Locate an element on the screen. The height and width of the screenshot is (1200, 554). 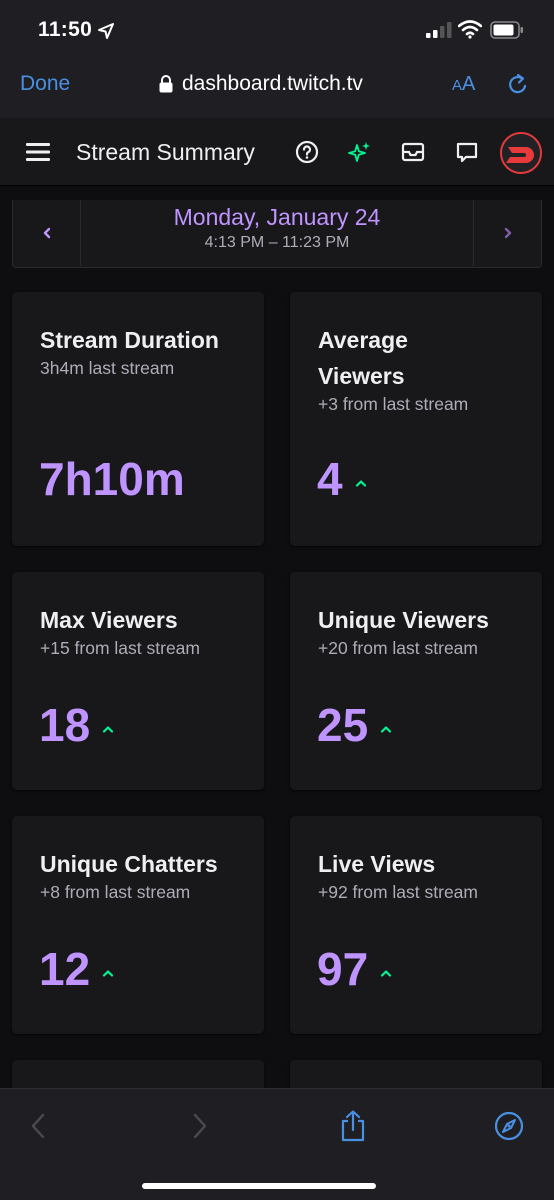
stat-subtitle: +8 from last stream is located at coordinates (115, 892).